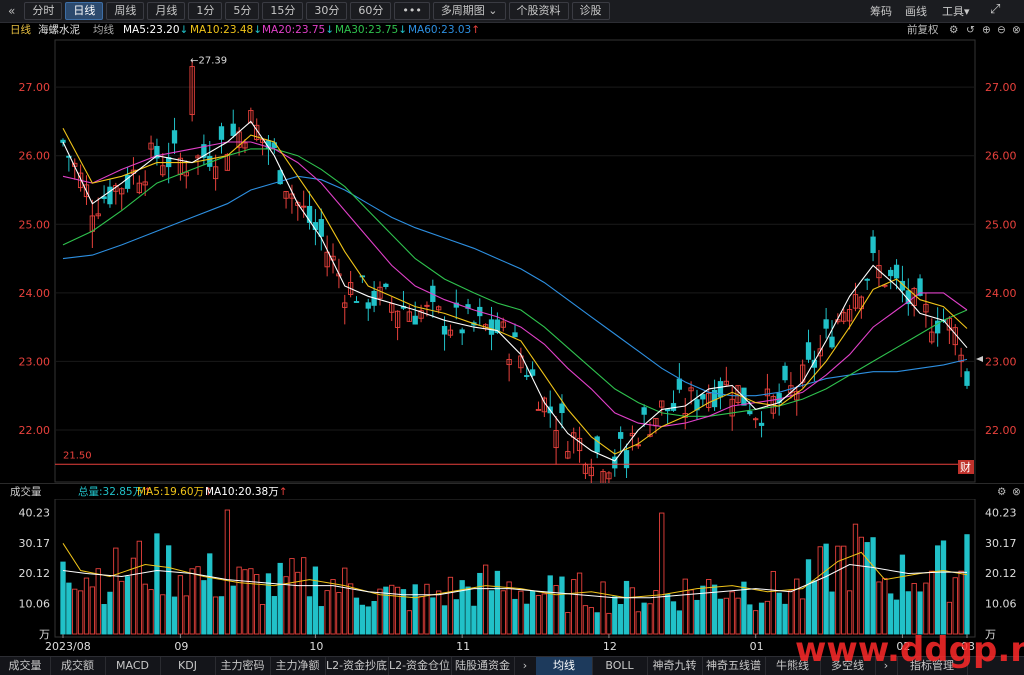 The height and width of the screenshot is (675, 1024). Describe the element at coordinates (327, 11) in the screenshot. I see `period-button-7: 30分` at that location.